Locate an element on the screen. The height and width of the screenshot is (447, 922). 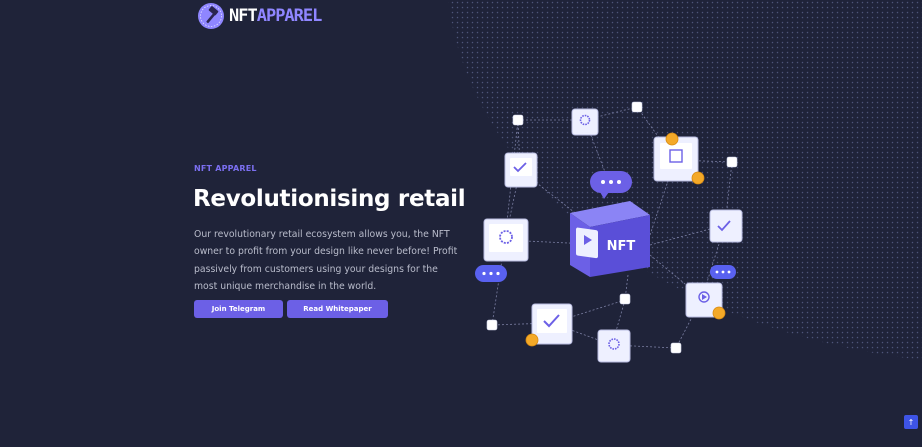
brand-name: NFTAPPAREL is located at coordinates (276, 16).